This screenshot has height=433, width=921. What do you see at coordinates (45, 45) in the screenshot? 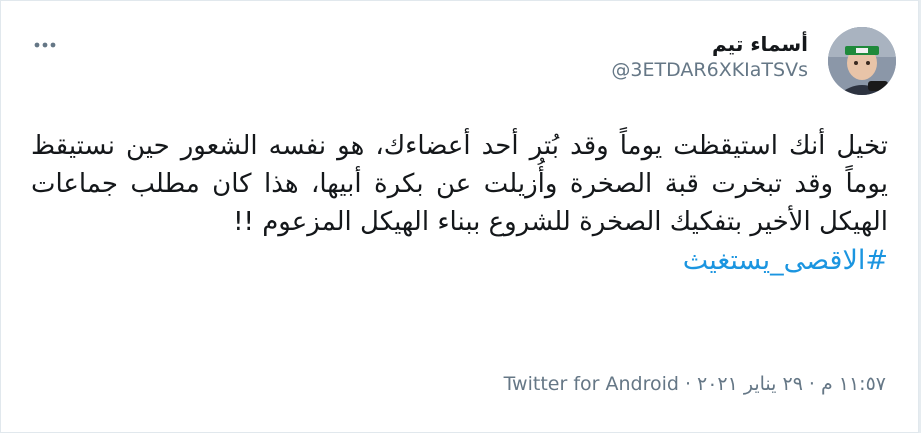
I see `more-dots-icon` at bounding box center [45, 45].